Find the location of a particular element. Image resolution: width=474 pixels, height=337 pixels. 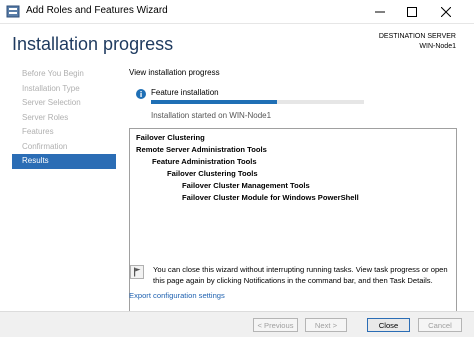

cancel-button: Cancel is located at coordinates (440, 325).